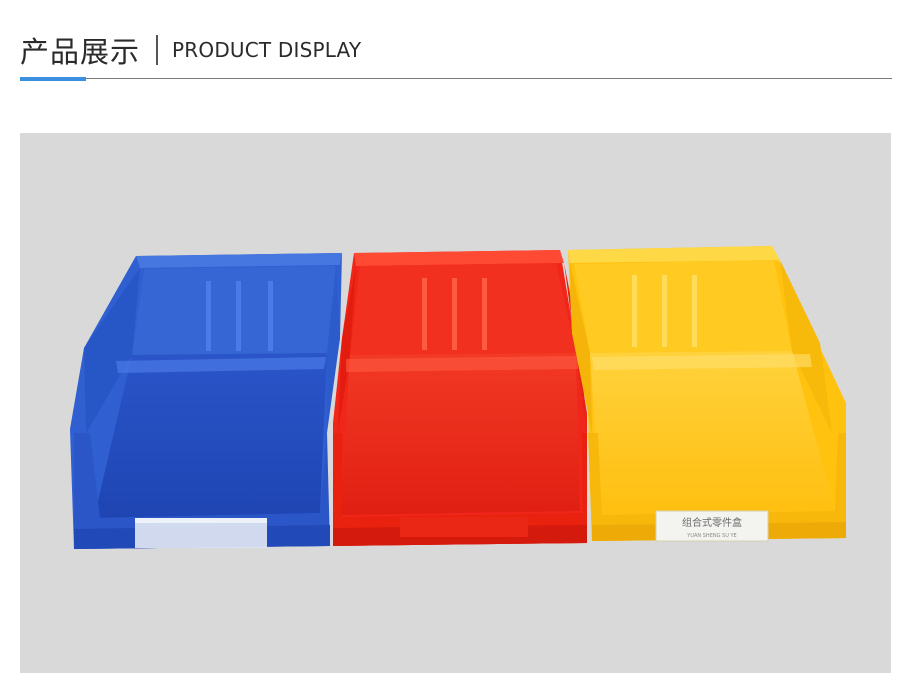  I want to click on section-title-en: PRODUCT DISPLAY, so click(267, 50).